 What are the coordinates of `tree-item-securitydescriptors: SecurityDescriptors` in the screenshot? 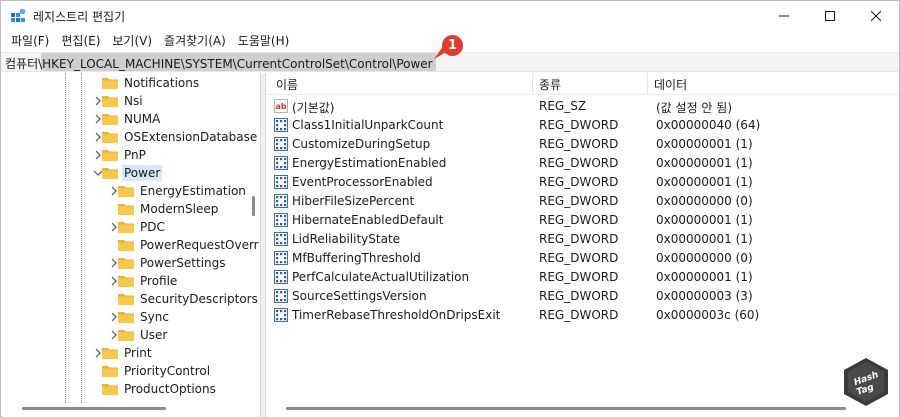 It's located at (131, 299).